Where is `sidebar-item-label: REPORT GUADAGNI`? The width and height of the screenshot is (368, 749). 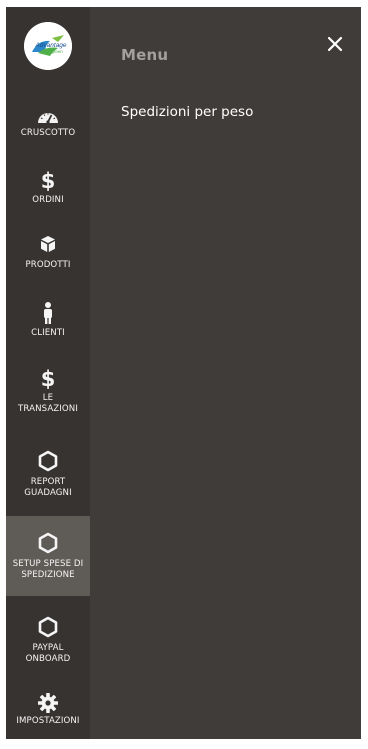
sidebar-item-label: REPORT GUADAGNI is located at coordinates (48, 487).